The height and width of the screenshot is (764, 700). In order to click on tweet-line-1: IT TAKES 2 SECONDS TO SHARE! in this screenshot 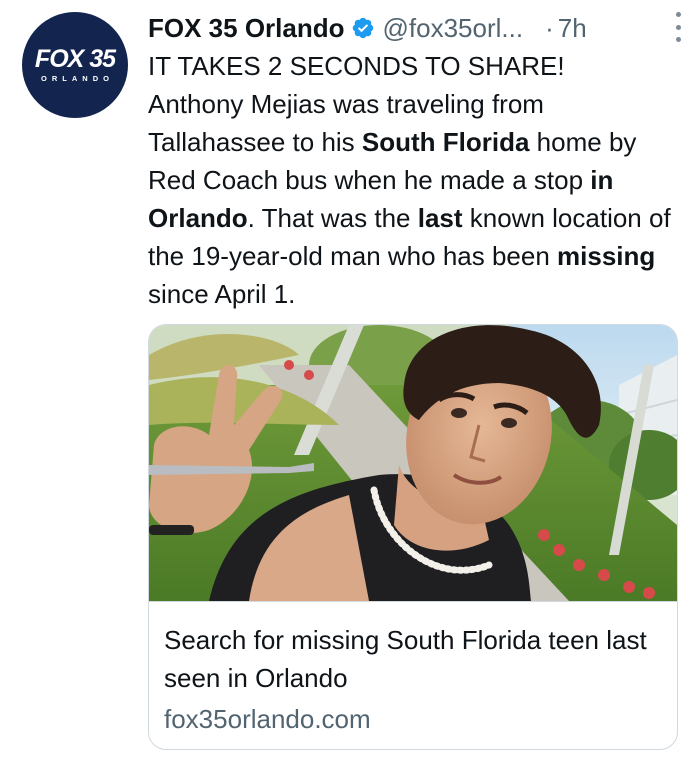, I will do `click(356, 66)`.